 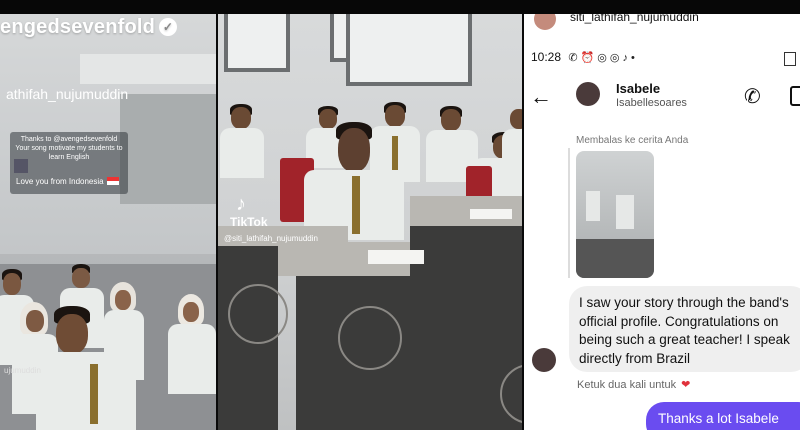 What do you see at coordinates (569, 213) in the screenshot?
I see `reply-indicator-line` at bounding box center [569, 213].